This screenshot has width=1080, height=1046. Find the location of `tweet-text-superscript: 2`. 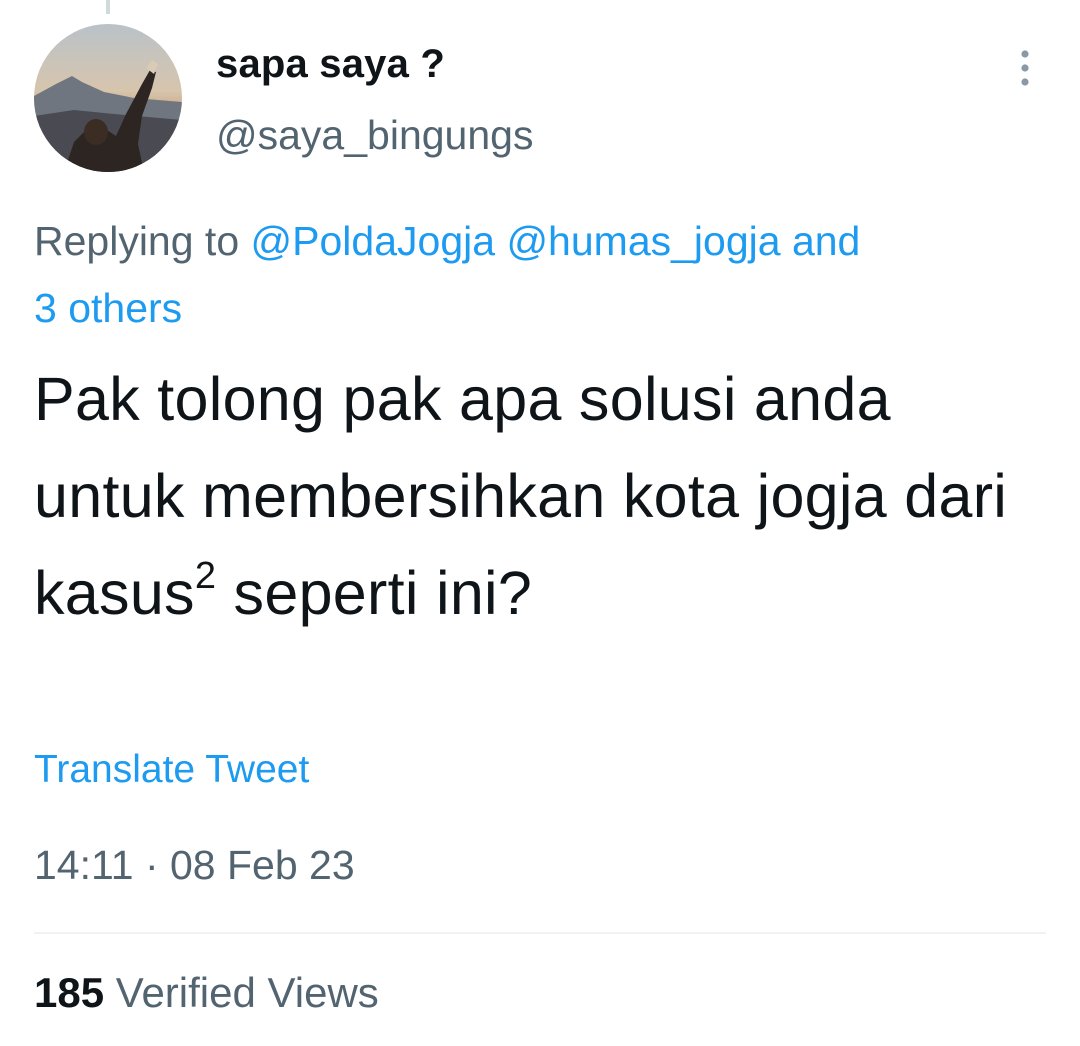

tweet-text-superscript: 2 is located at coordinates (205, 576).